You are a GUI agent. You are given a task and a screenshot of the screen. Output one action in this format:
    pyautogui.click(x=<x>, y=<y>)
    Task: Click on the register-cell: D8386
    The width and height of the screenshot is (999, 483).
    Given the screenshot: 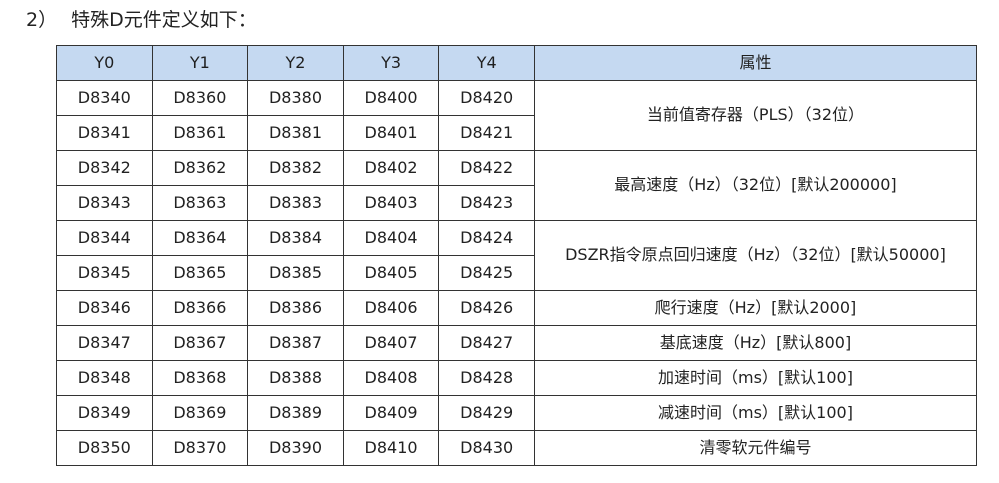 What is the action you would take?
    pyautogui.click(x=295, y=308)
    